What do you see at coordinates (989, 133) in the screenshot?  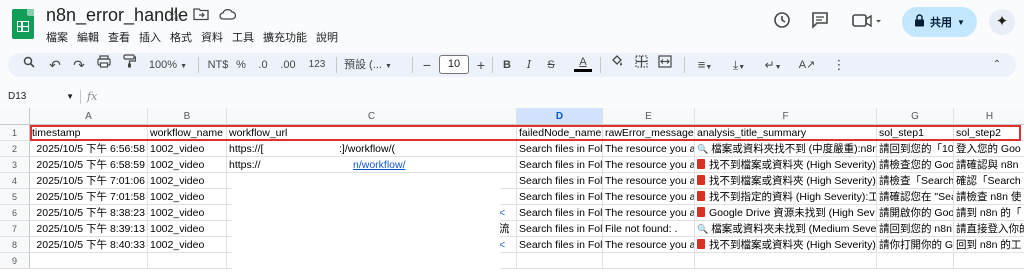 I see `header-cell-h: sol_step2` at bounding box center [989, 133].